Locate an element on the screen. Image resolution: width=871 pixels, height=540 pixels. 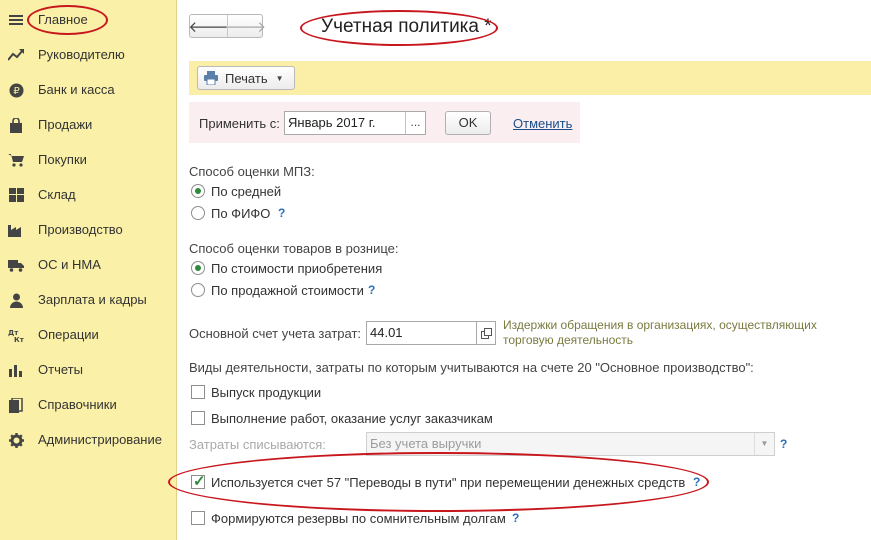
warehouse-icon is located at coordinates (16, 195).